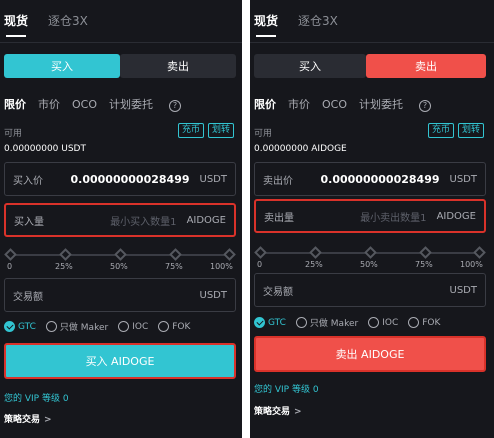 This screenshot has height=438, width=494. I want to click on sell-submit-button: 卖出 AIDOGE, so click(370, 354).